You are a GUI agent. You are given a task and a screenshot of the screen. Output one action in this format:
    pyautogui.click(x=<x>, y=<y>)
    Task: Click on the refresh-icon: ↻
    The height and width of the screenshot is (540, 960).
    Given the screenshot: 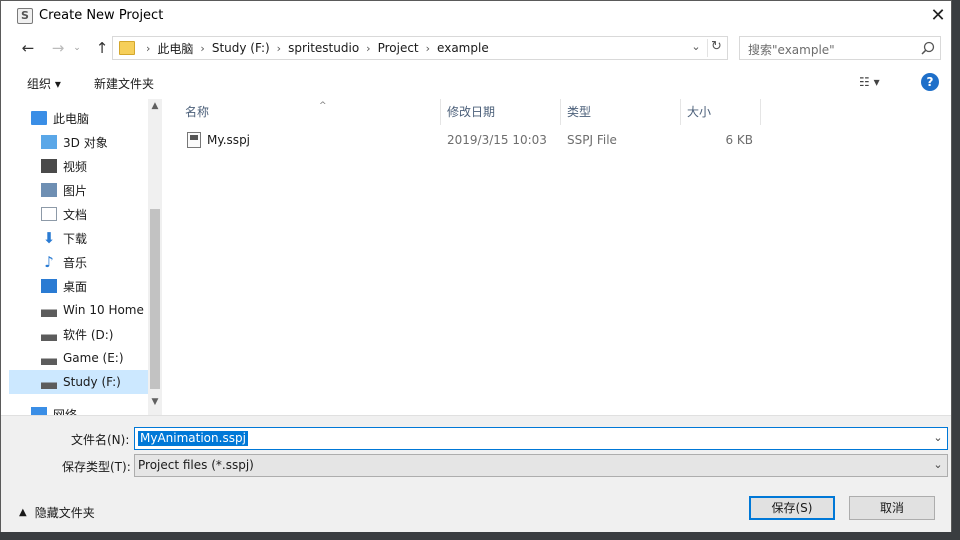 What is the action you would take?
    pyautogui.click(x=716, y=48)
    